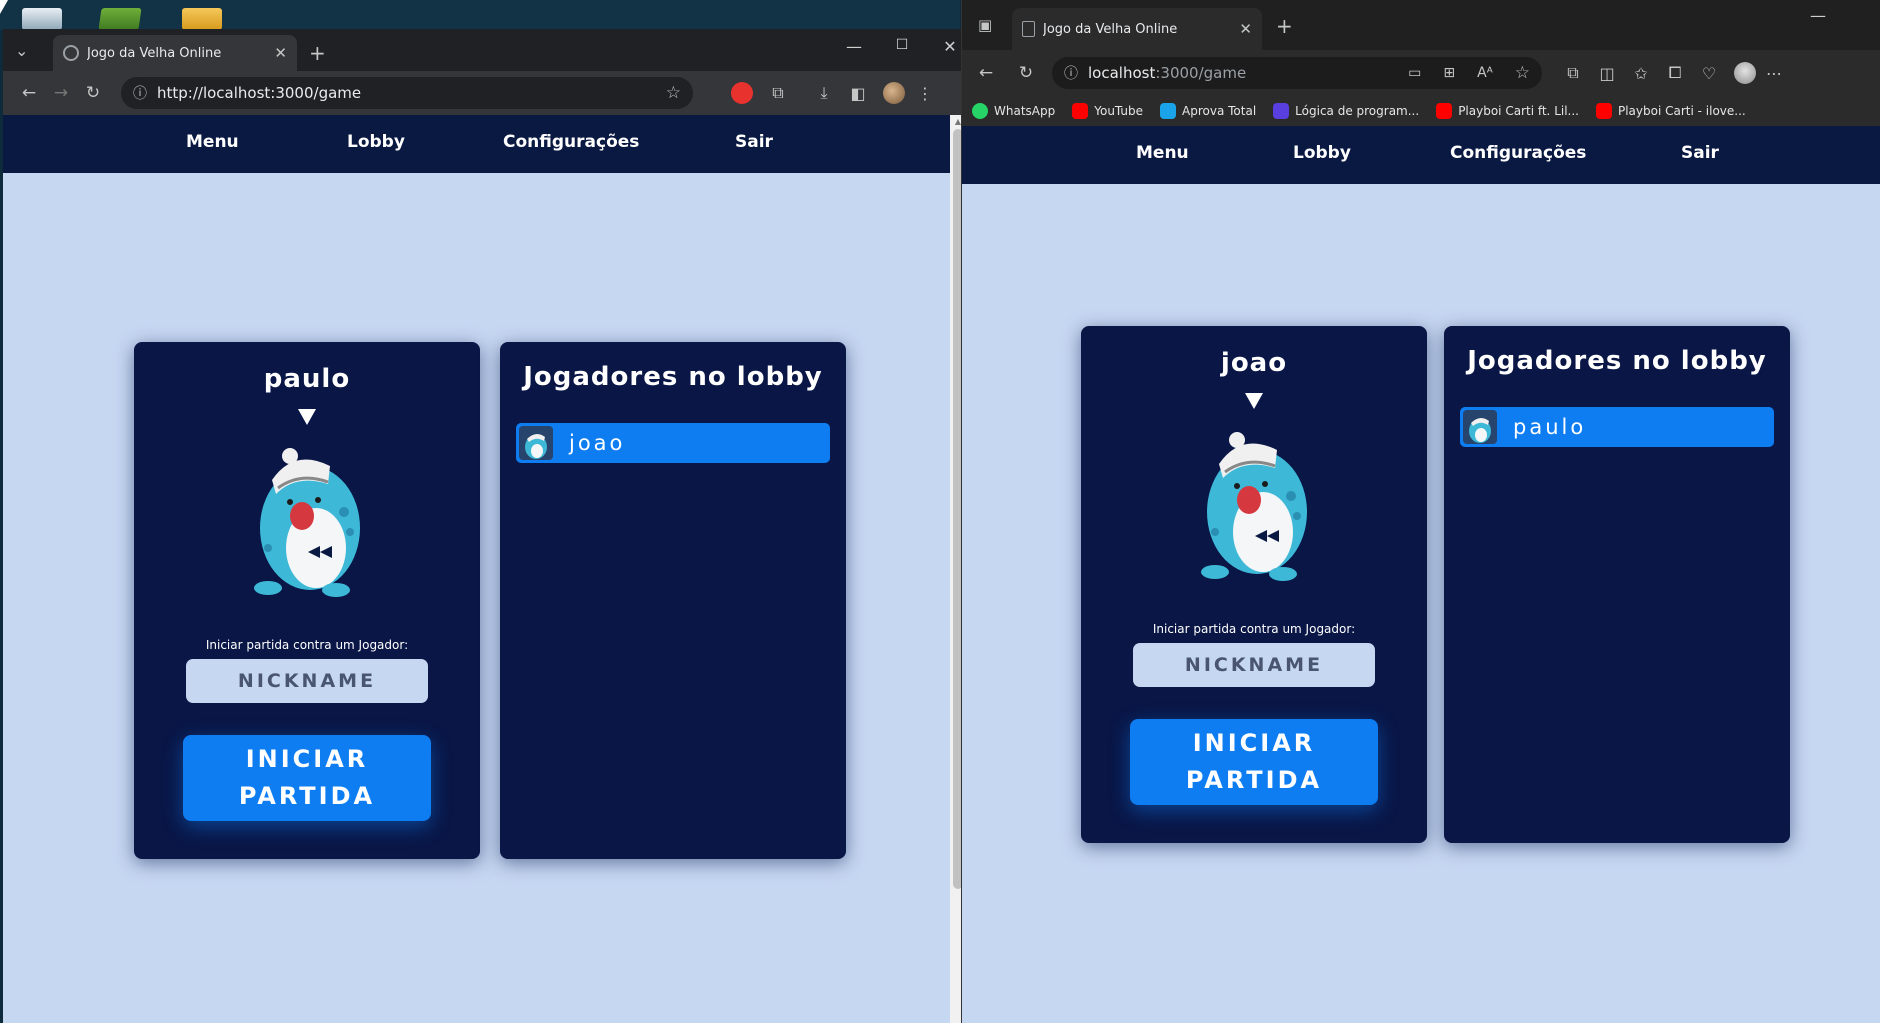  Describe the element at coordinates (1107, 111) in the screenshot. I see `bookmark-youtube: YouTube` at that location.